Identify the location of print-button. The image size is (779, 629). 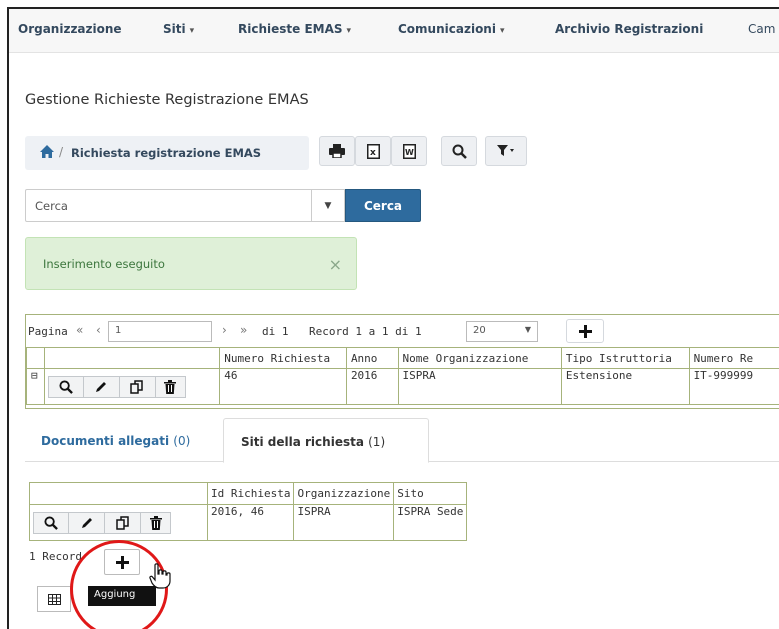
(337, 151).